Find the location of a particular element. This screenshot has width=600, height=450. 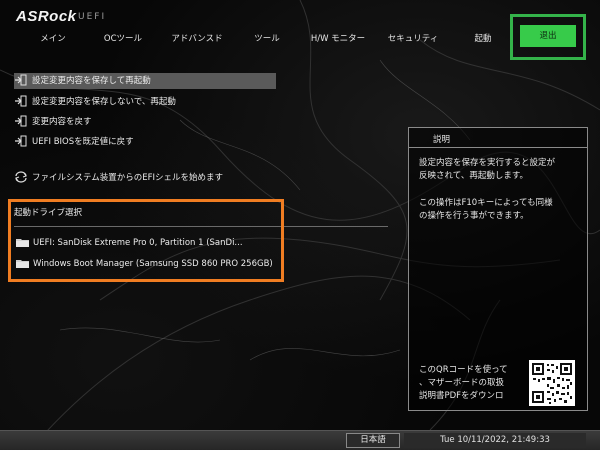

tab-exit: 退出 is located at coordinates (548, 36).